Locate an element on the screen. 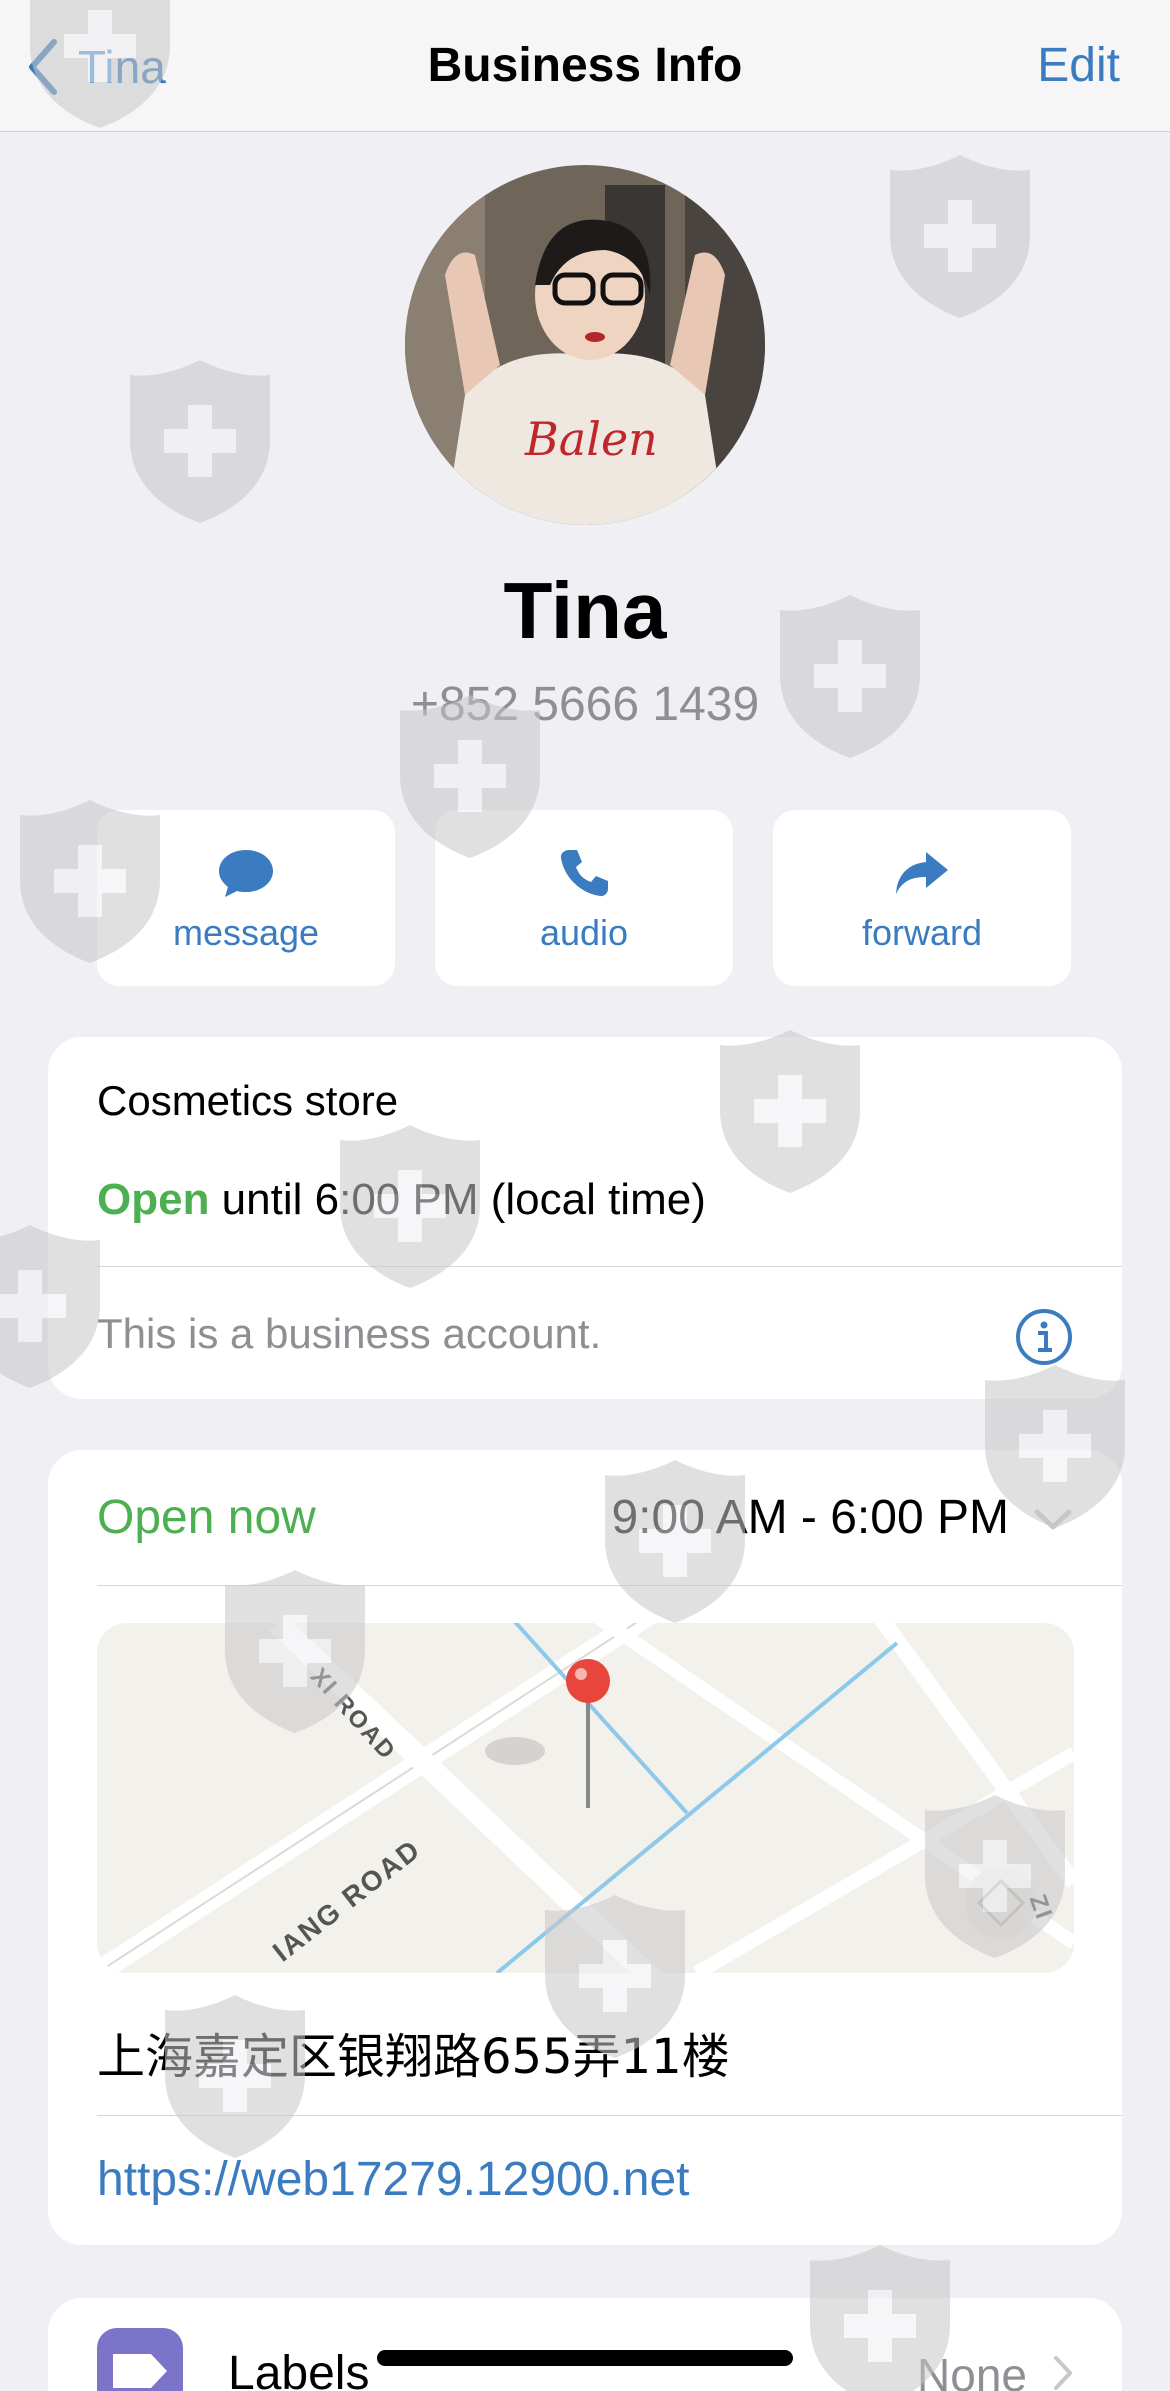 This screenshot has width=1170, height=2391. home-indicator is located at coordinates (585, 2358).